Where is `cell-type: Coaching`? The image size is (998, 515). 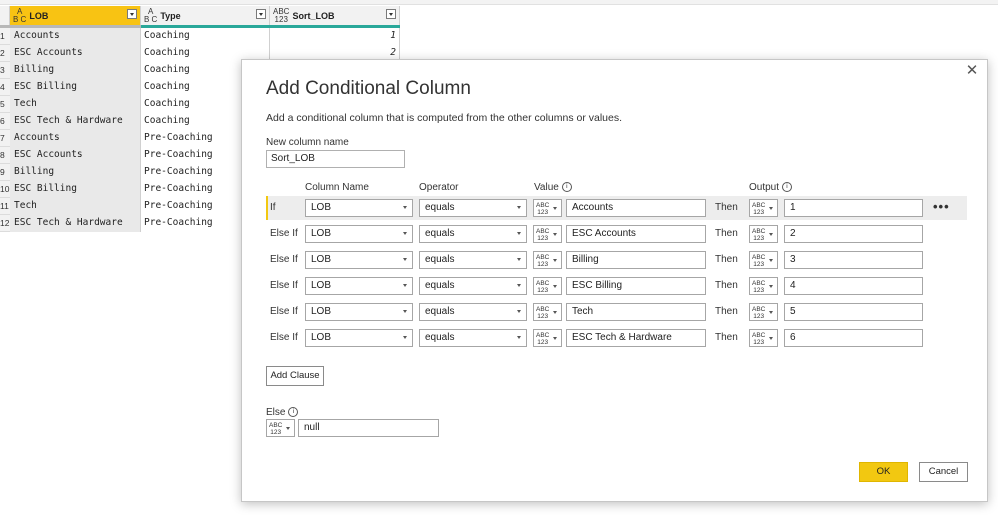
cell-type: Coaching is located at coordinates (205, 36).